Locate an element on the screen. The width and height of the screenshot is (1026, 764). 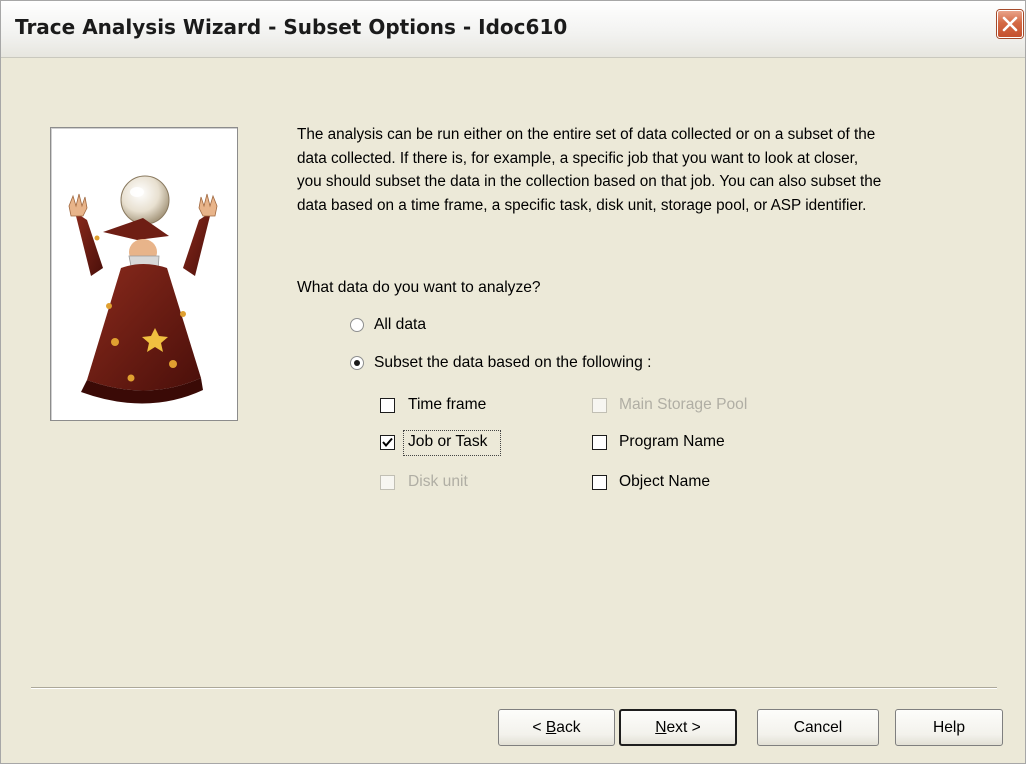
main-storage-pool-label: Main Storage Pool is located at coordinates (683, 404).